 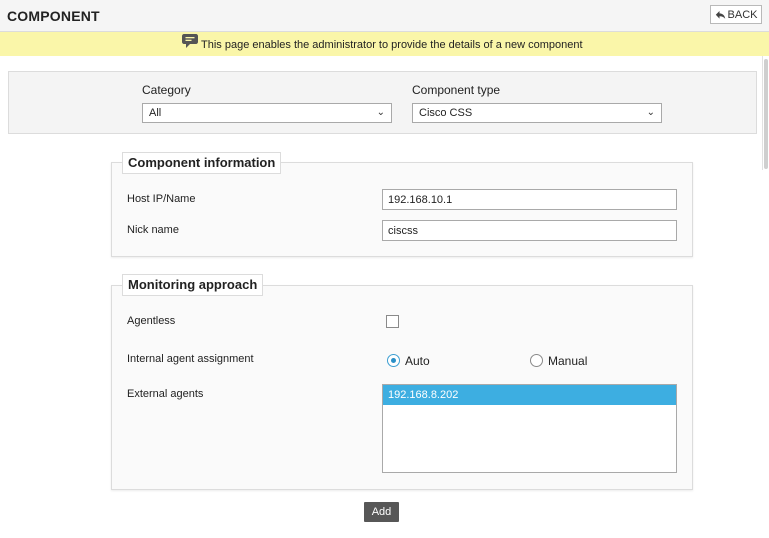 I want to click on internal-agent-label: Internal agent assignment, so click(x=190, y=359).